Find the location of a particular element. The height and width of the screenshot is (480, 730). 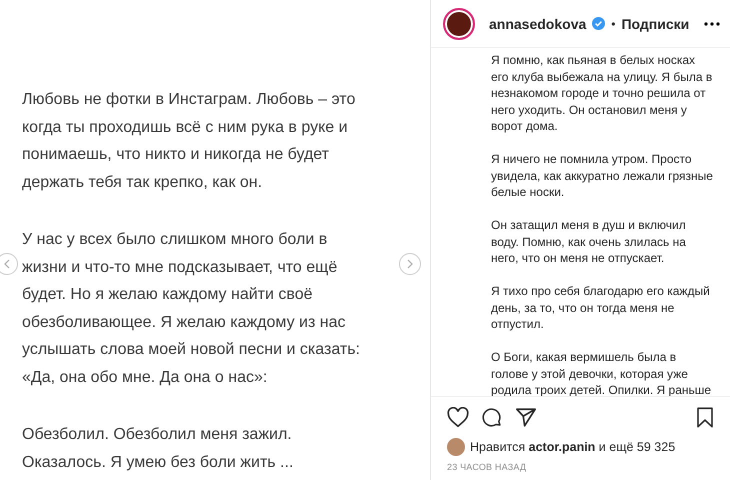

share-button is located at coordinates (526, 417).